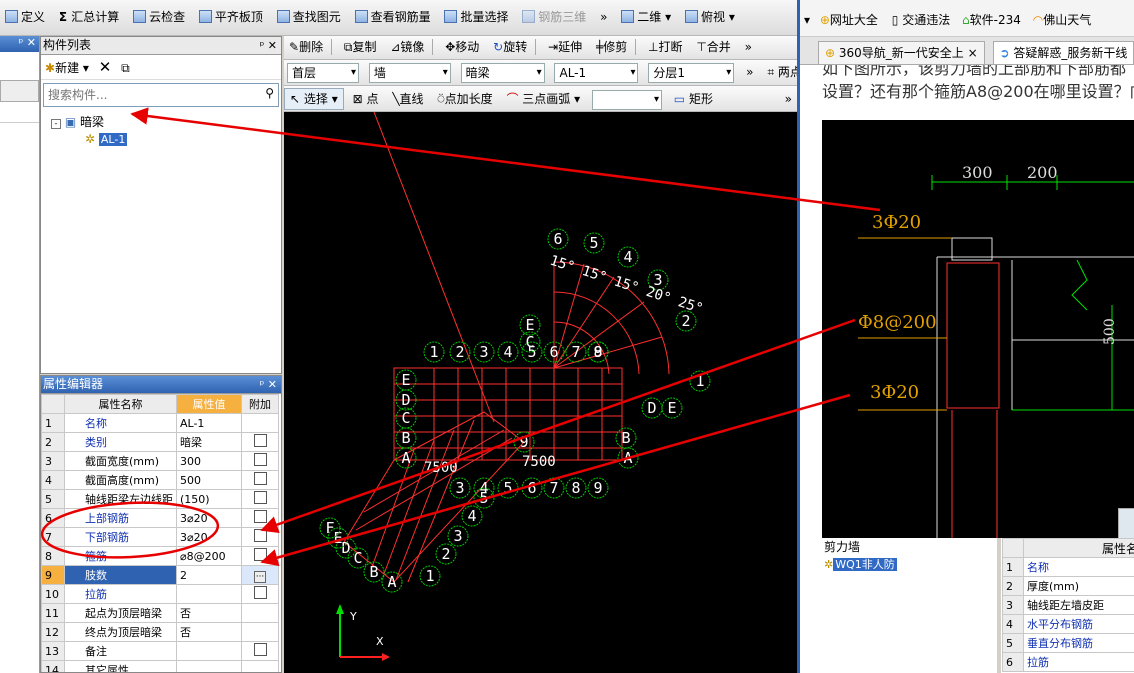 This screenshot has height=673, width=1134. Describe the element at coordinates (991, 20) in the screenshot. I see `bookmark-item: ⌂软件-234` at that location.